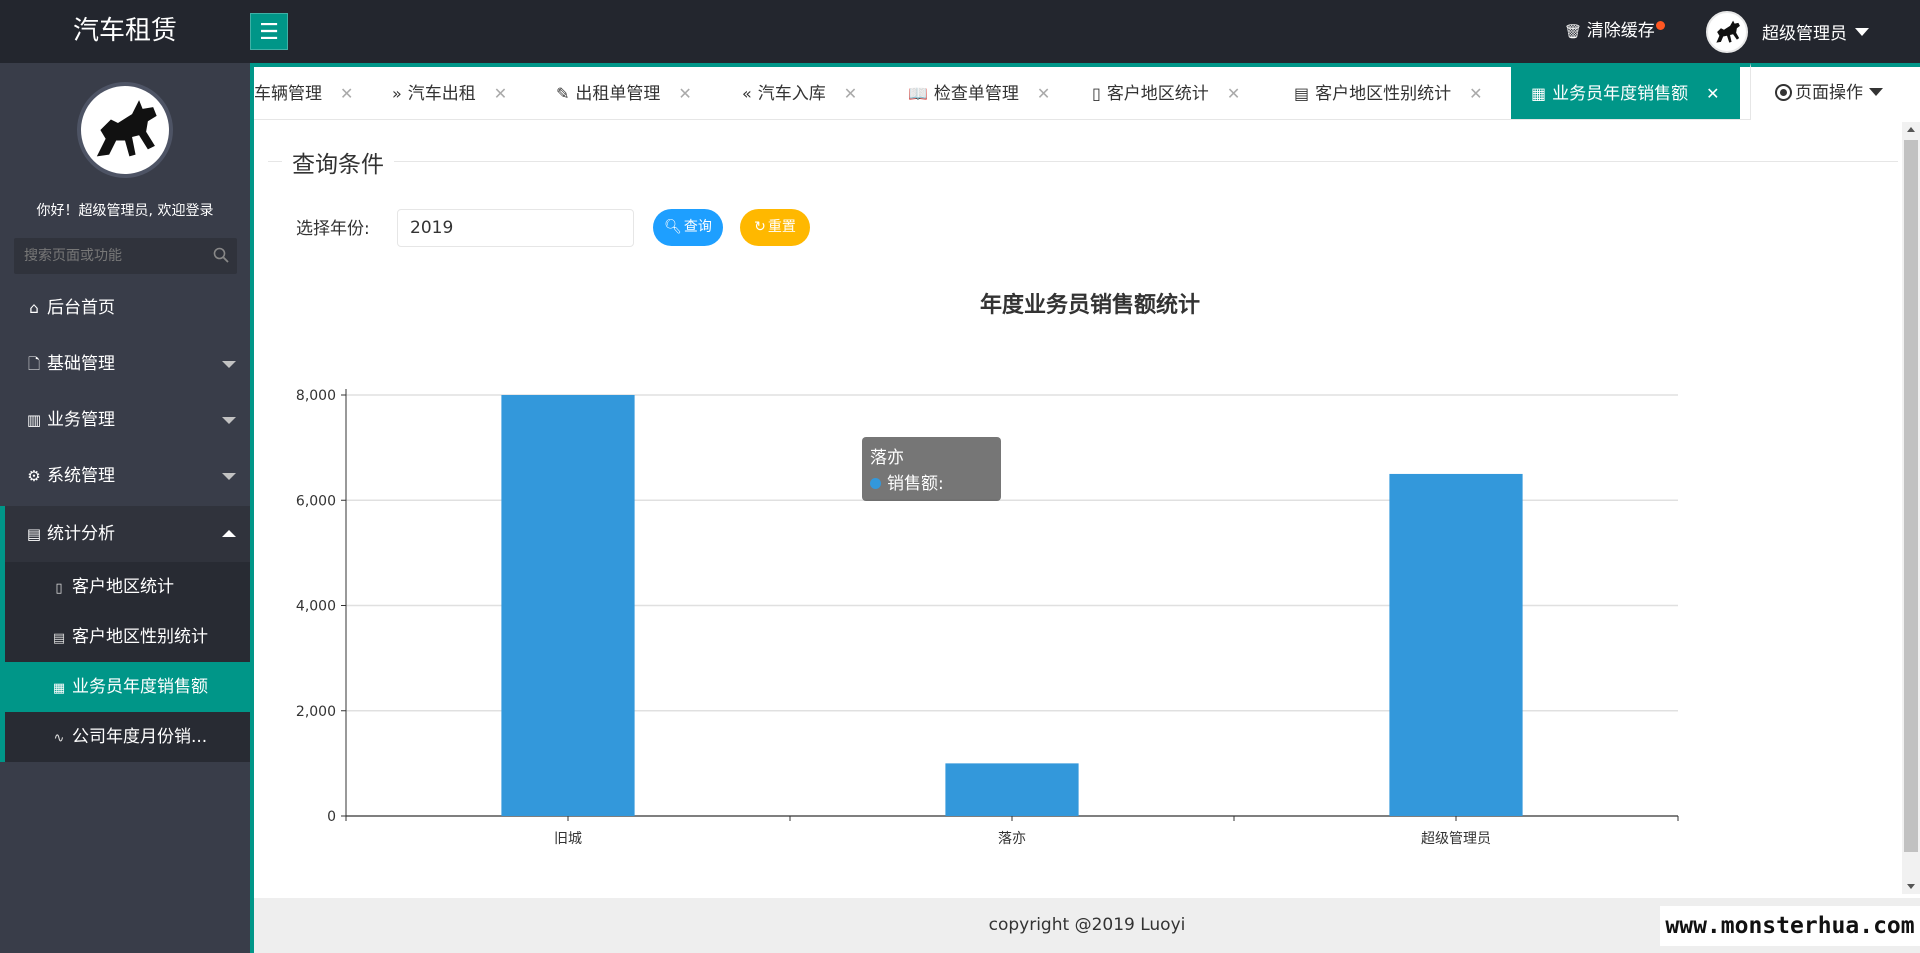 The height and width of the screenshot is (953, 1920). I want to click on sidebar-item-home: ⌂ 后台首页, so click(125, 308).